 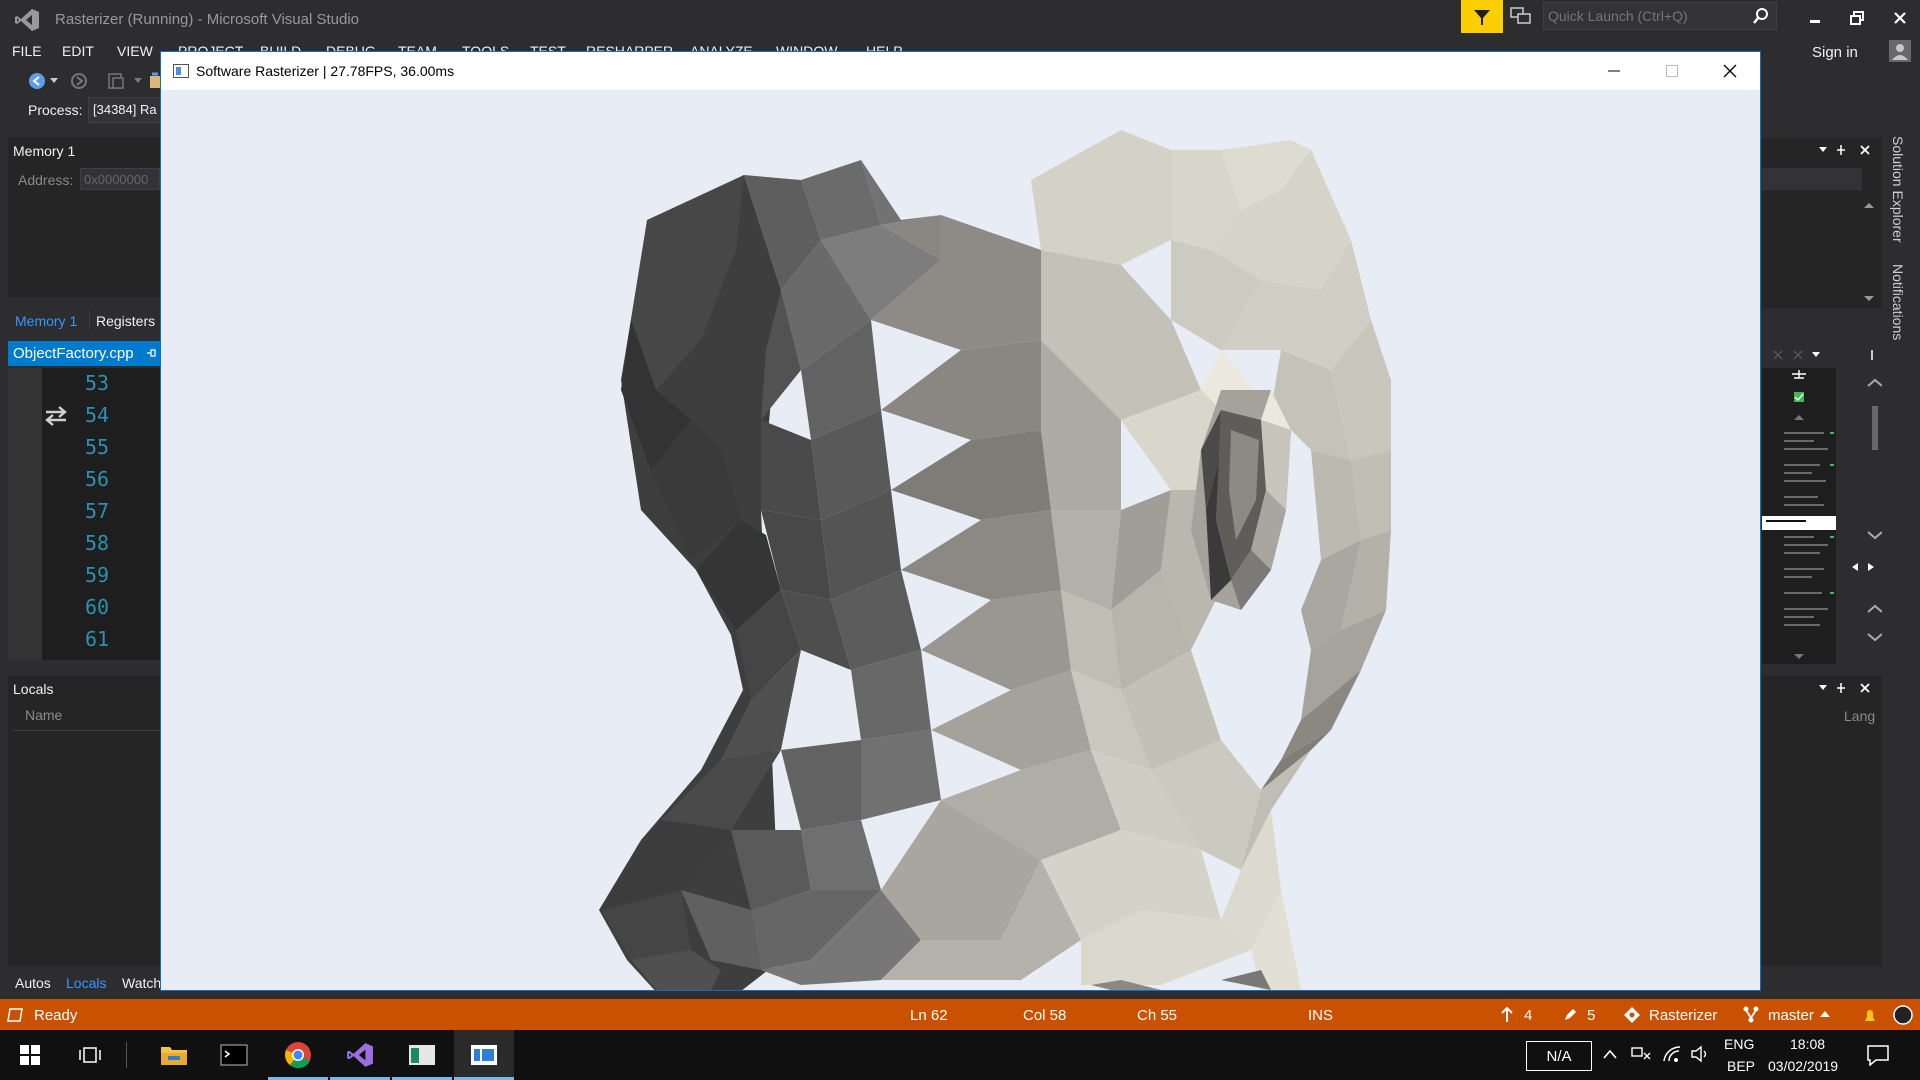 I want to click on minimap-header-icons, so click(x=1827, y=355).